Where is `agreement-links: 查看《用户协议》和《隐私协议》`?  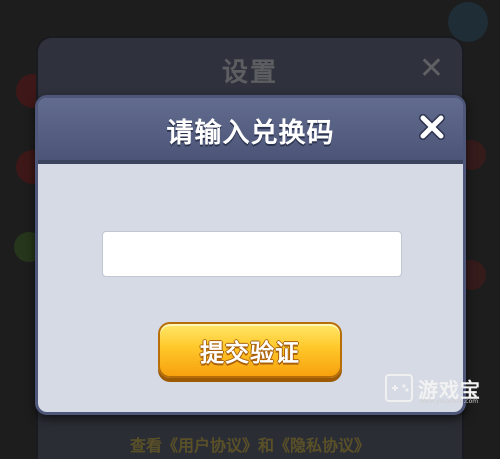
agreement-links: 查看《用户协议》和《隐私协议》 is located at coordinates (250, 444).